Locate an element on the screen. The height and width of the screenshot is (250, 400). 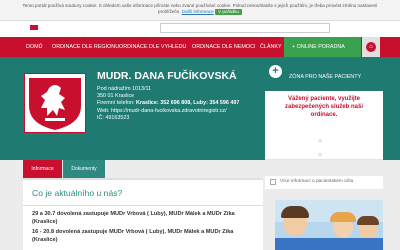
home-button: ⌂ is located at coordinates (371, 47).